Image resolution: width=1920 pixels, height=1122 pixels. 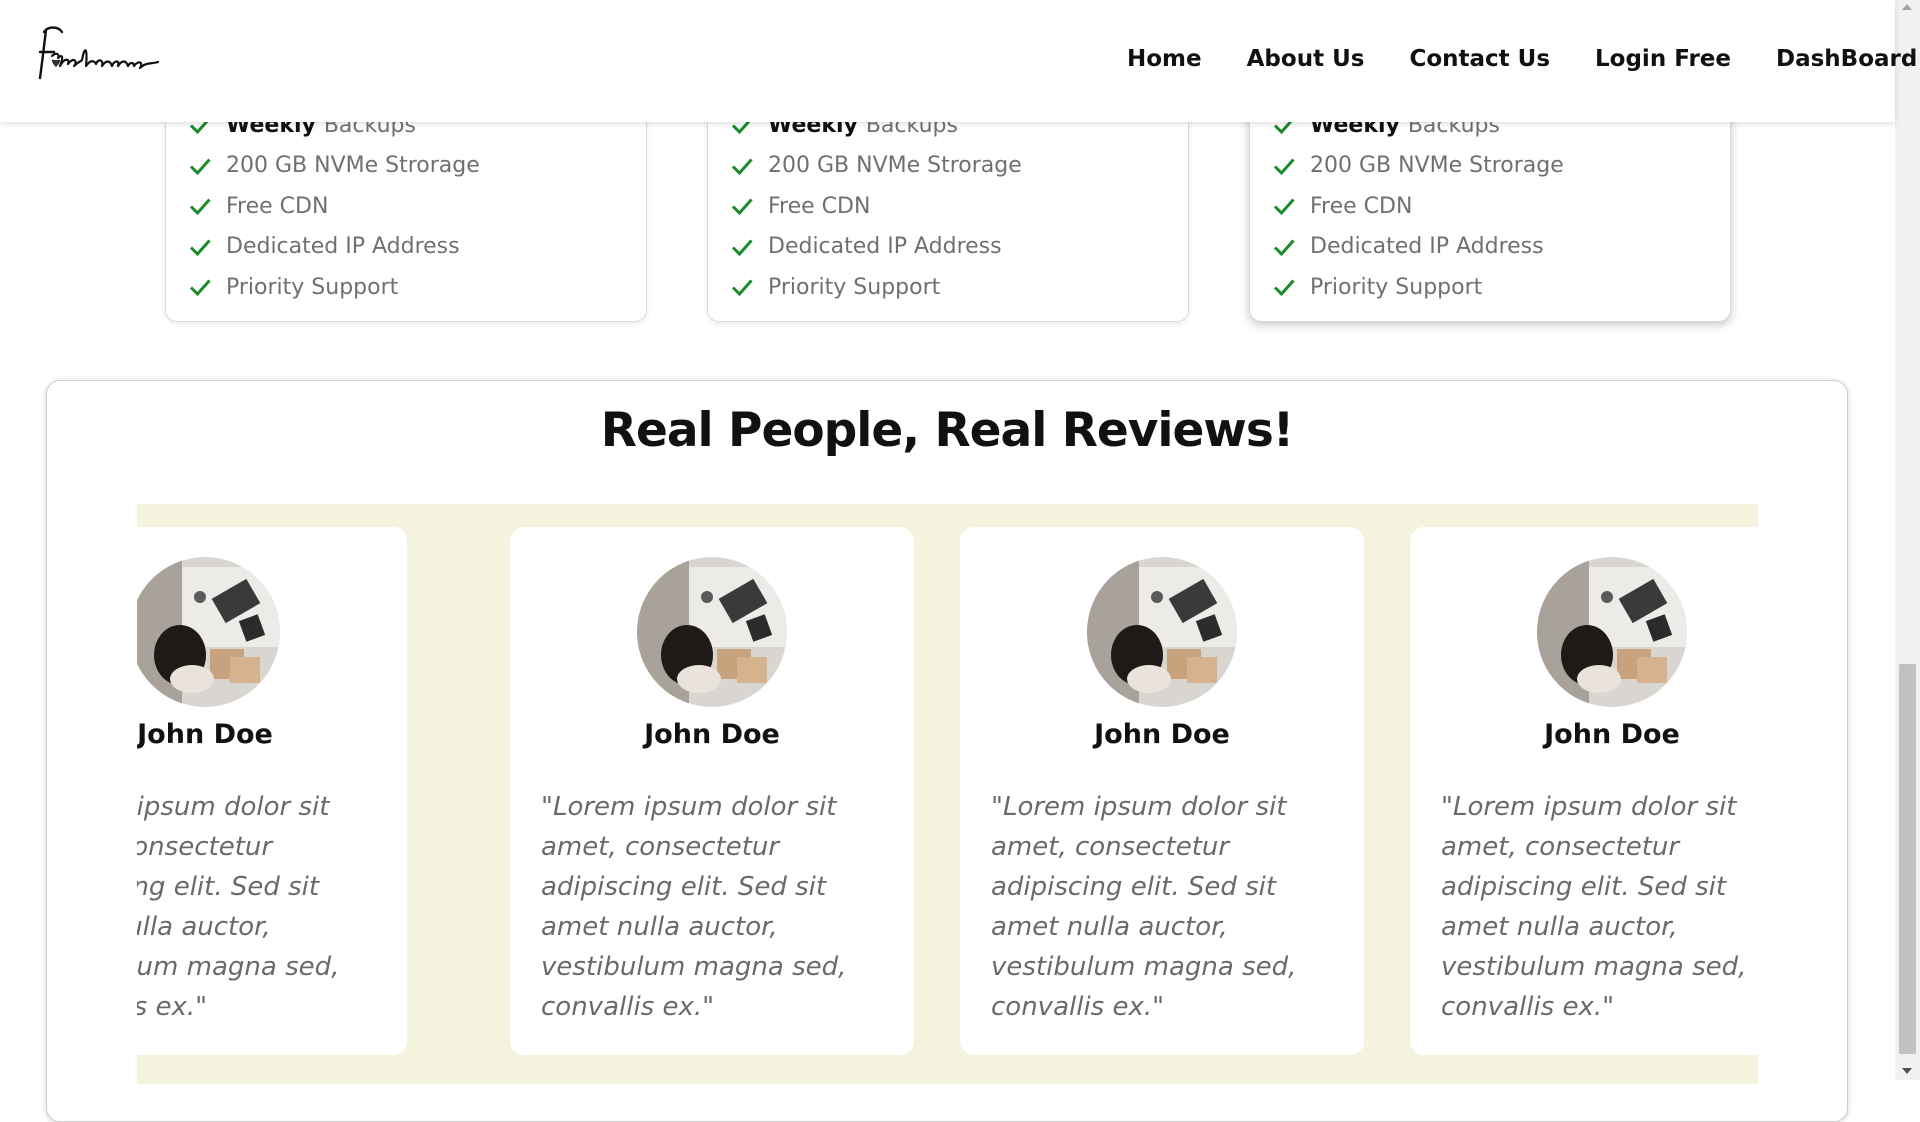 I want to click on nav-contact-us-link: Contact Us, so click(x=1479, y=59).